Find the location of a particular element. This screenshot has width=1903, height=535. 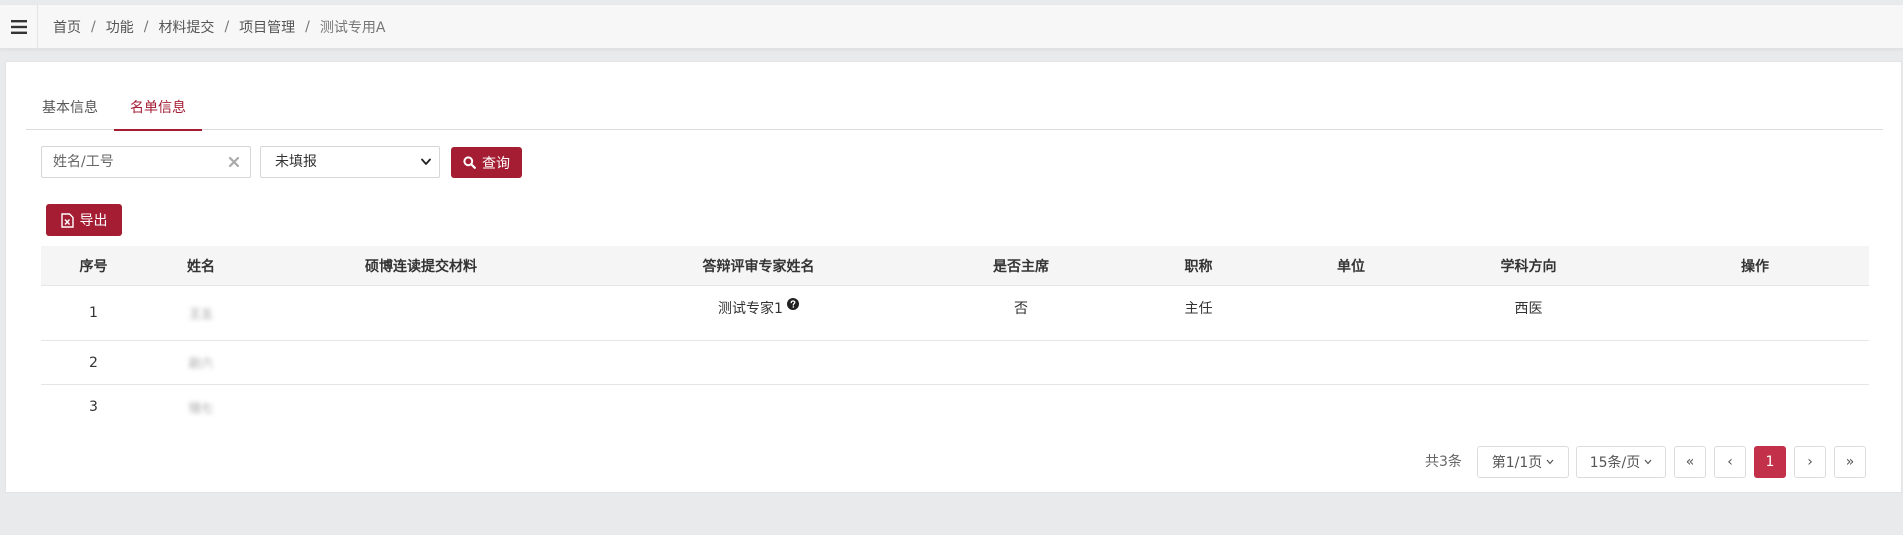

tab-bar: 基本信息 名单信息 is located at coordinates (954, 108).